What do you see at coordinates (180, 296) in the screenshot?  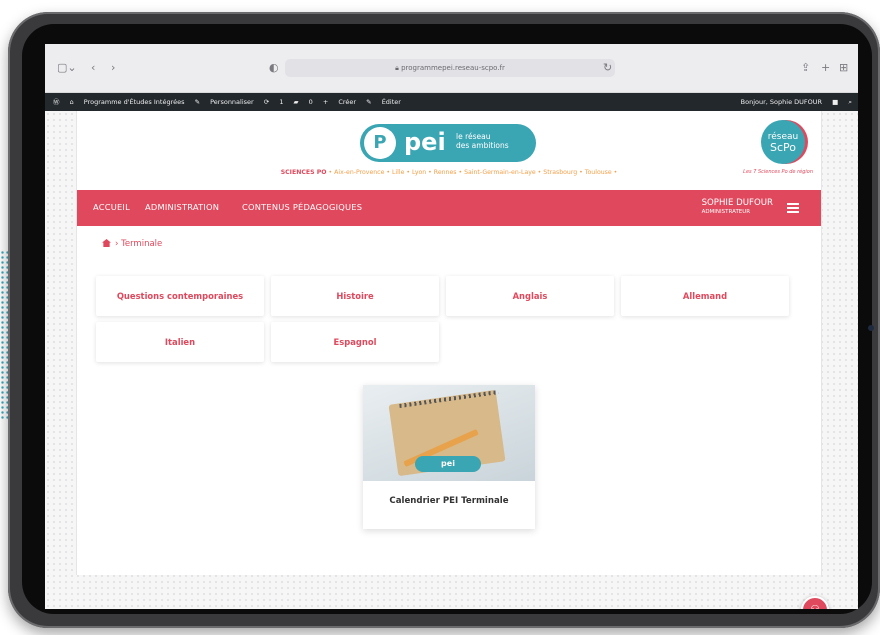 I see `subject-button-questions-contemporaines: Questions contemporaines` at bounding box center [180, 296].